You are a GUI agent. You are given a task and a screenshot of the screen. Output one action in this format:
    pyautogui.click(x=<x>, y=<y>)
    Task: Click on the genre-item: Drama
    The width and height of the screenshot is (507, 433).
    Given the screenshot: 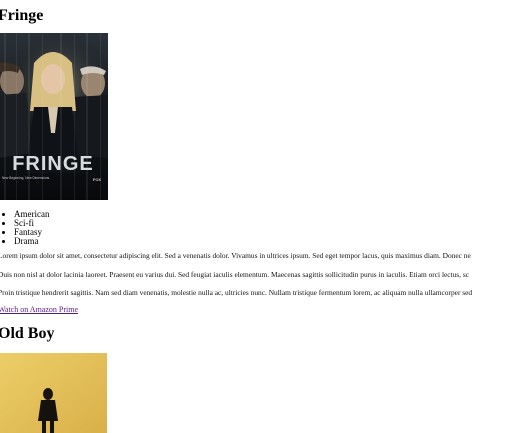 What is the action you would take?
    pyautogui.click(x=31, y=241)
    